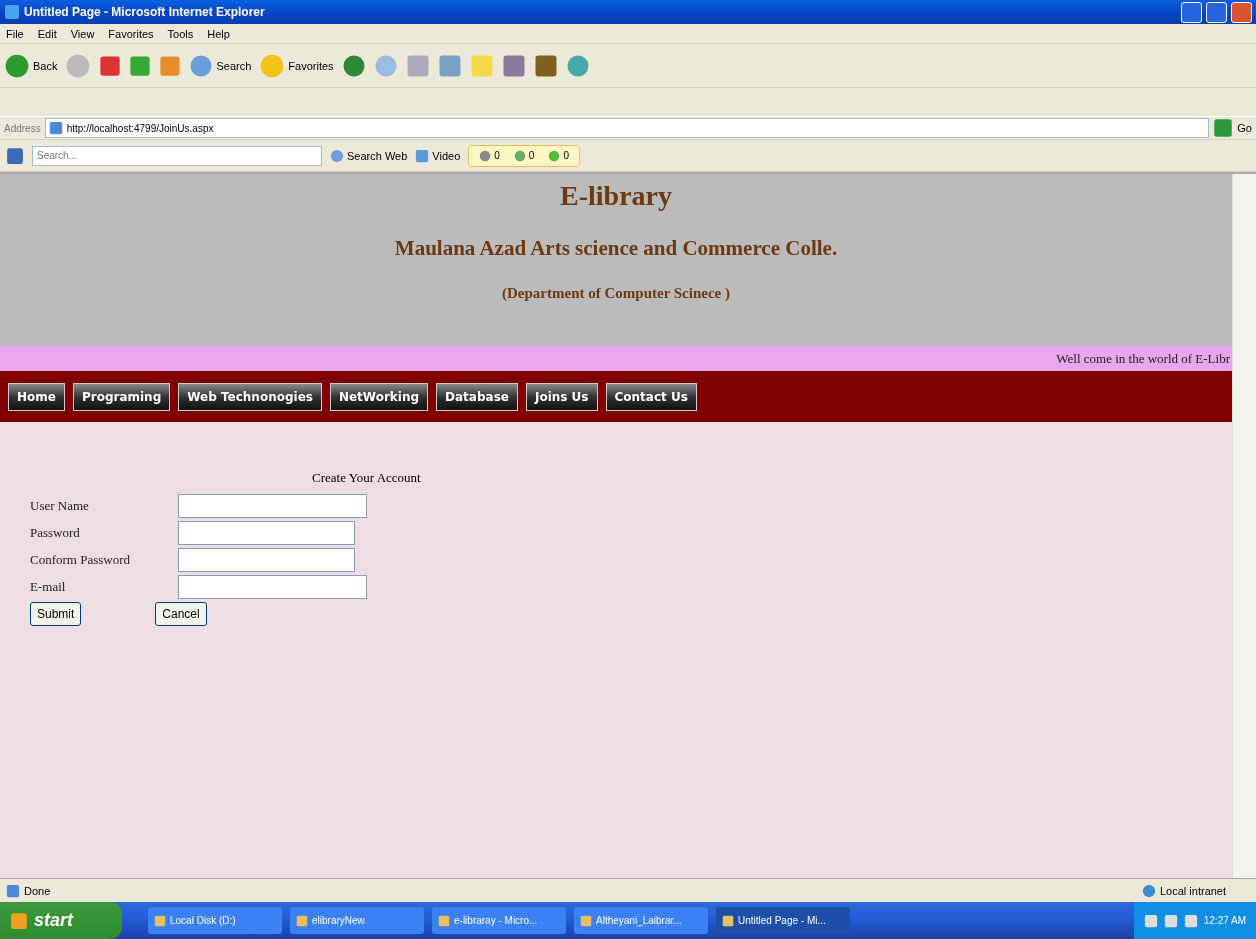  What do you see at coordinates (477, 396) in the screenshot?
I see `nav-button: Database` at bounding box center [477, 396].